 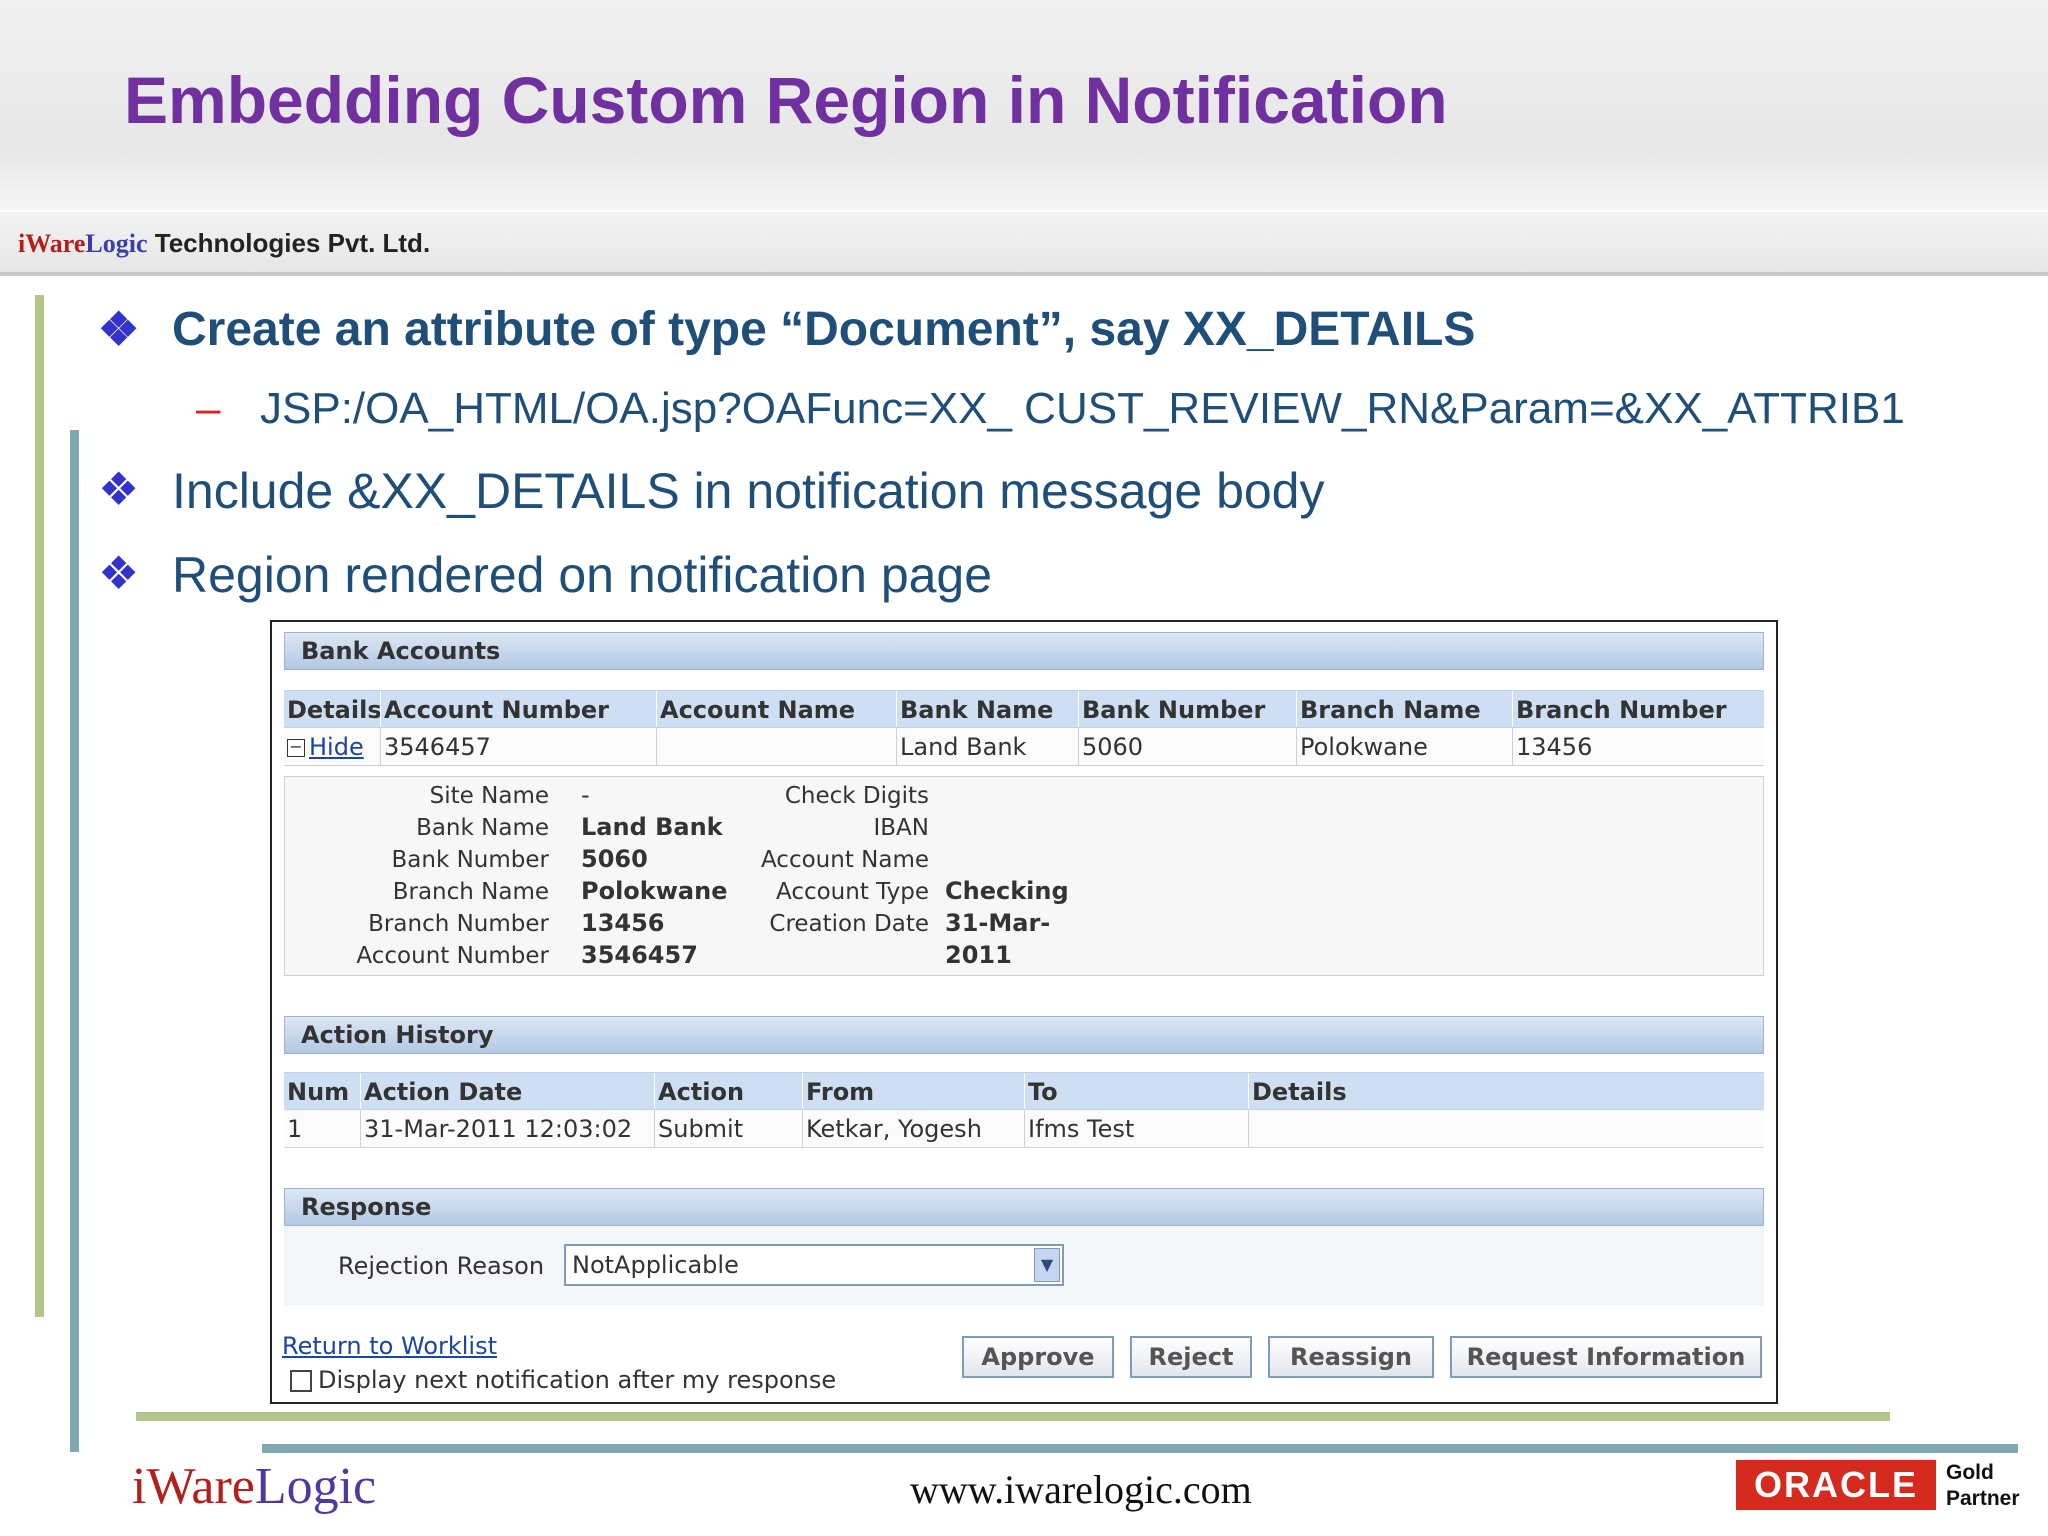 I want to click on detail-label: Bank Number, so click(x=470, y=860).